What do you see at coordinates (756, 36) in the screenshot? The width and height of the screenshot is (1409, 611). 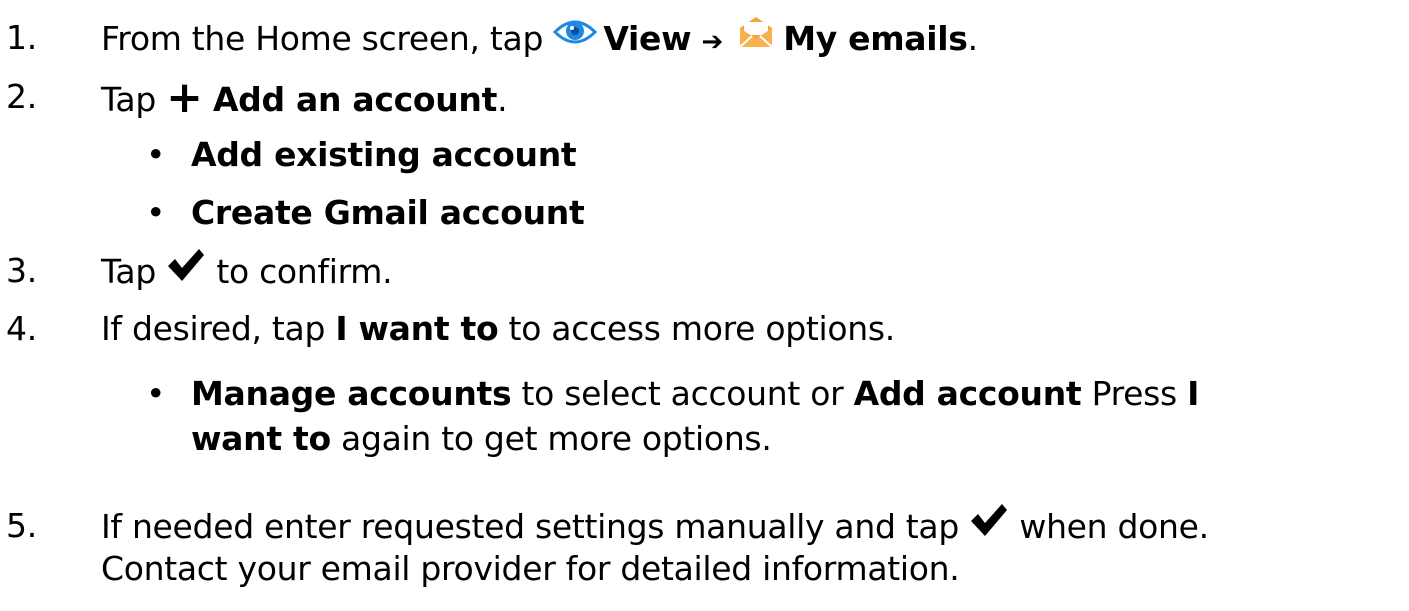 I see `mail-icon` at bounding box center [756, 36].